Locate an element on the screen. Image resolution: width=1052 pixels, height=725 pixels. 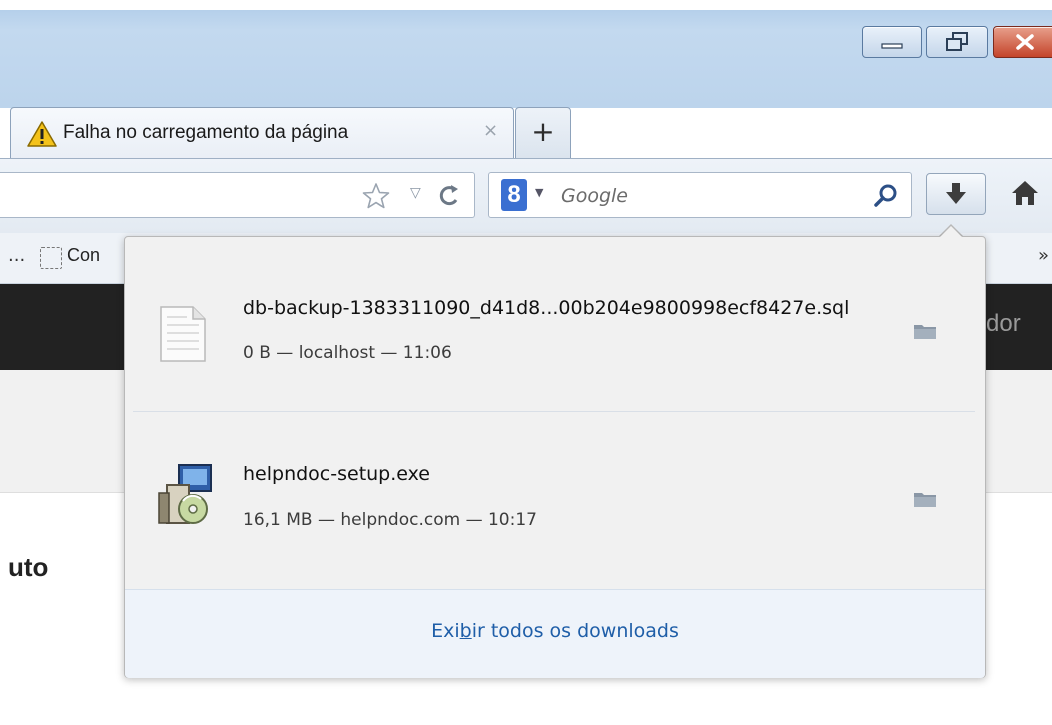
download-filename: helpndoc-setup.exe is located at coordinates (336, 474).